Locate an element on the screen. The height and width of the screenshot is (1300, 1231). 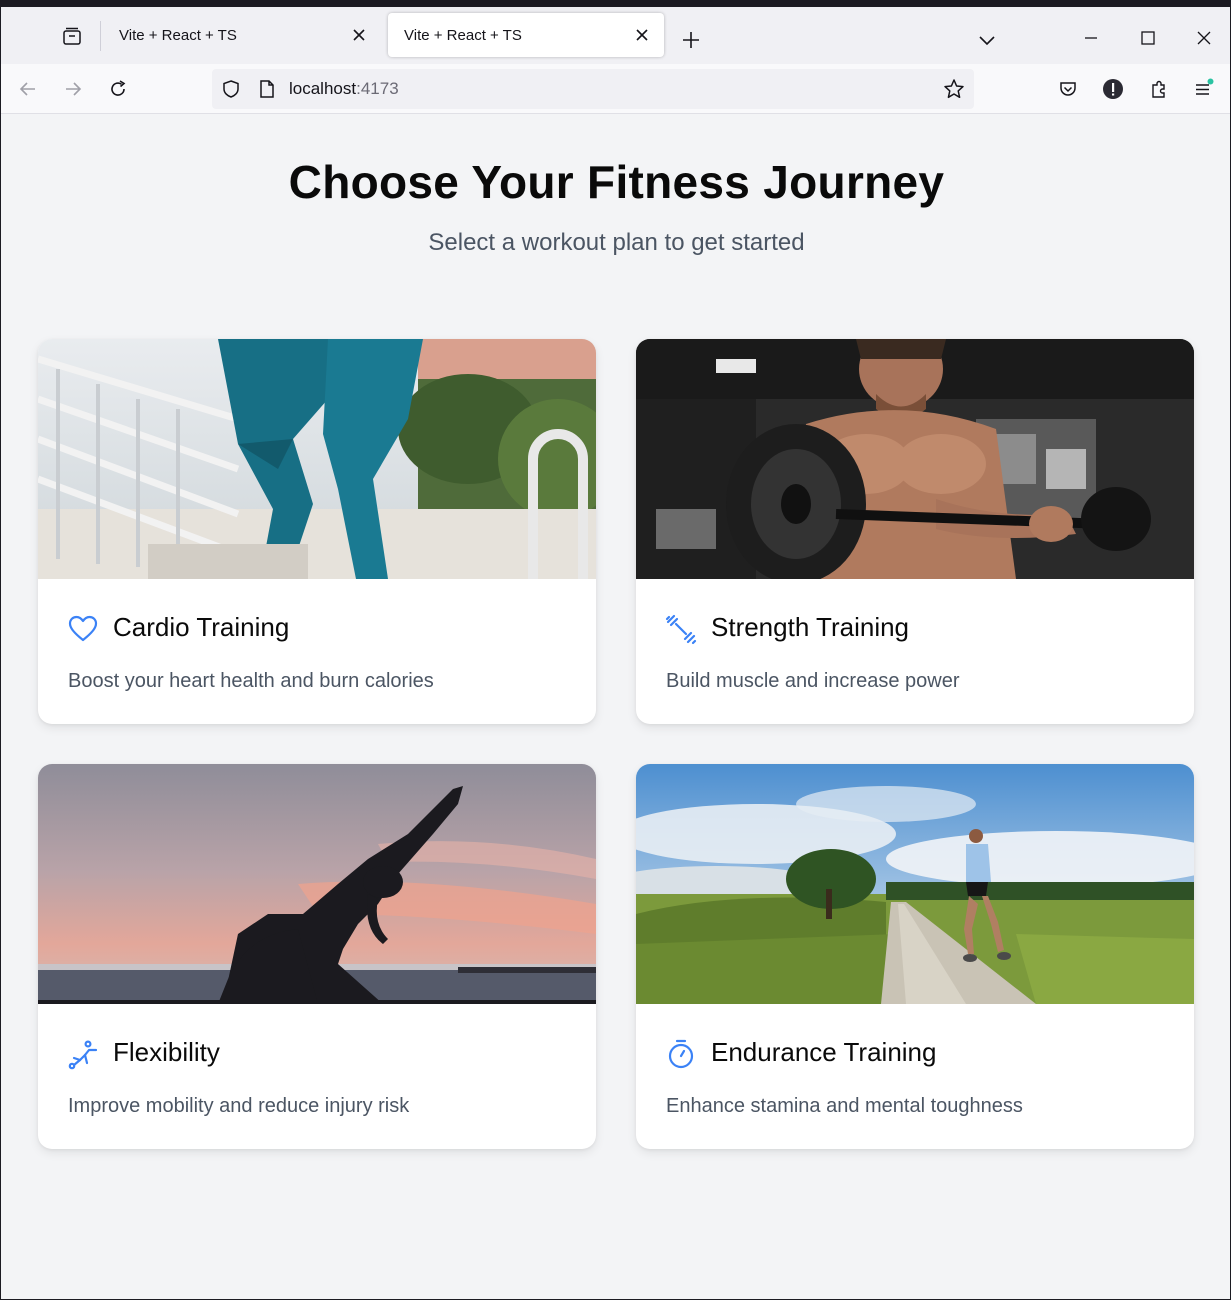
tab-overview-icon is located at coordinates (71, 36).